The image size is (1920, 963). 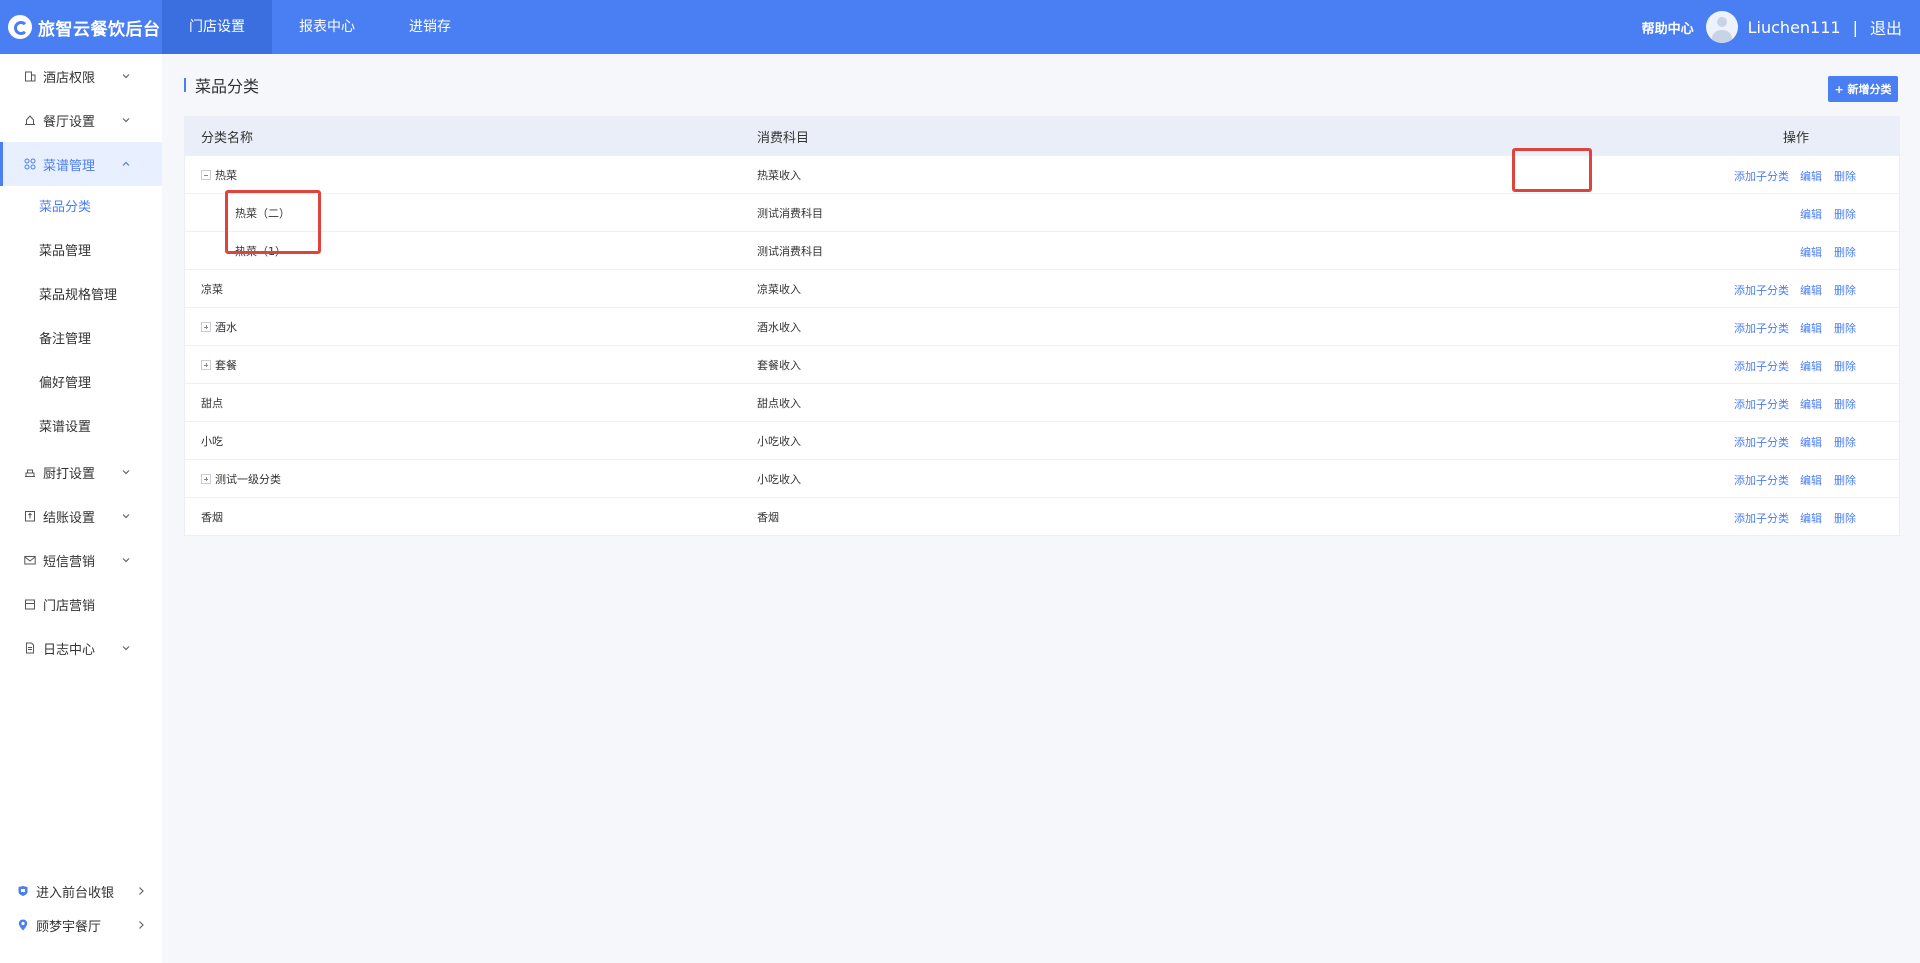 What do you see at coordinates (69, 166) in the screenshot?
I see `sidebar-item-label: 菜谱管理` at bounding box center [69, 166].